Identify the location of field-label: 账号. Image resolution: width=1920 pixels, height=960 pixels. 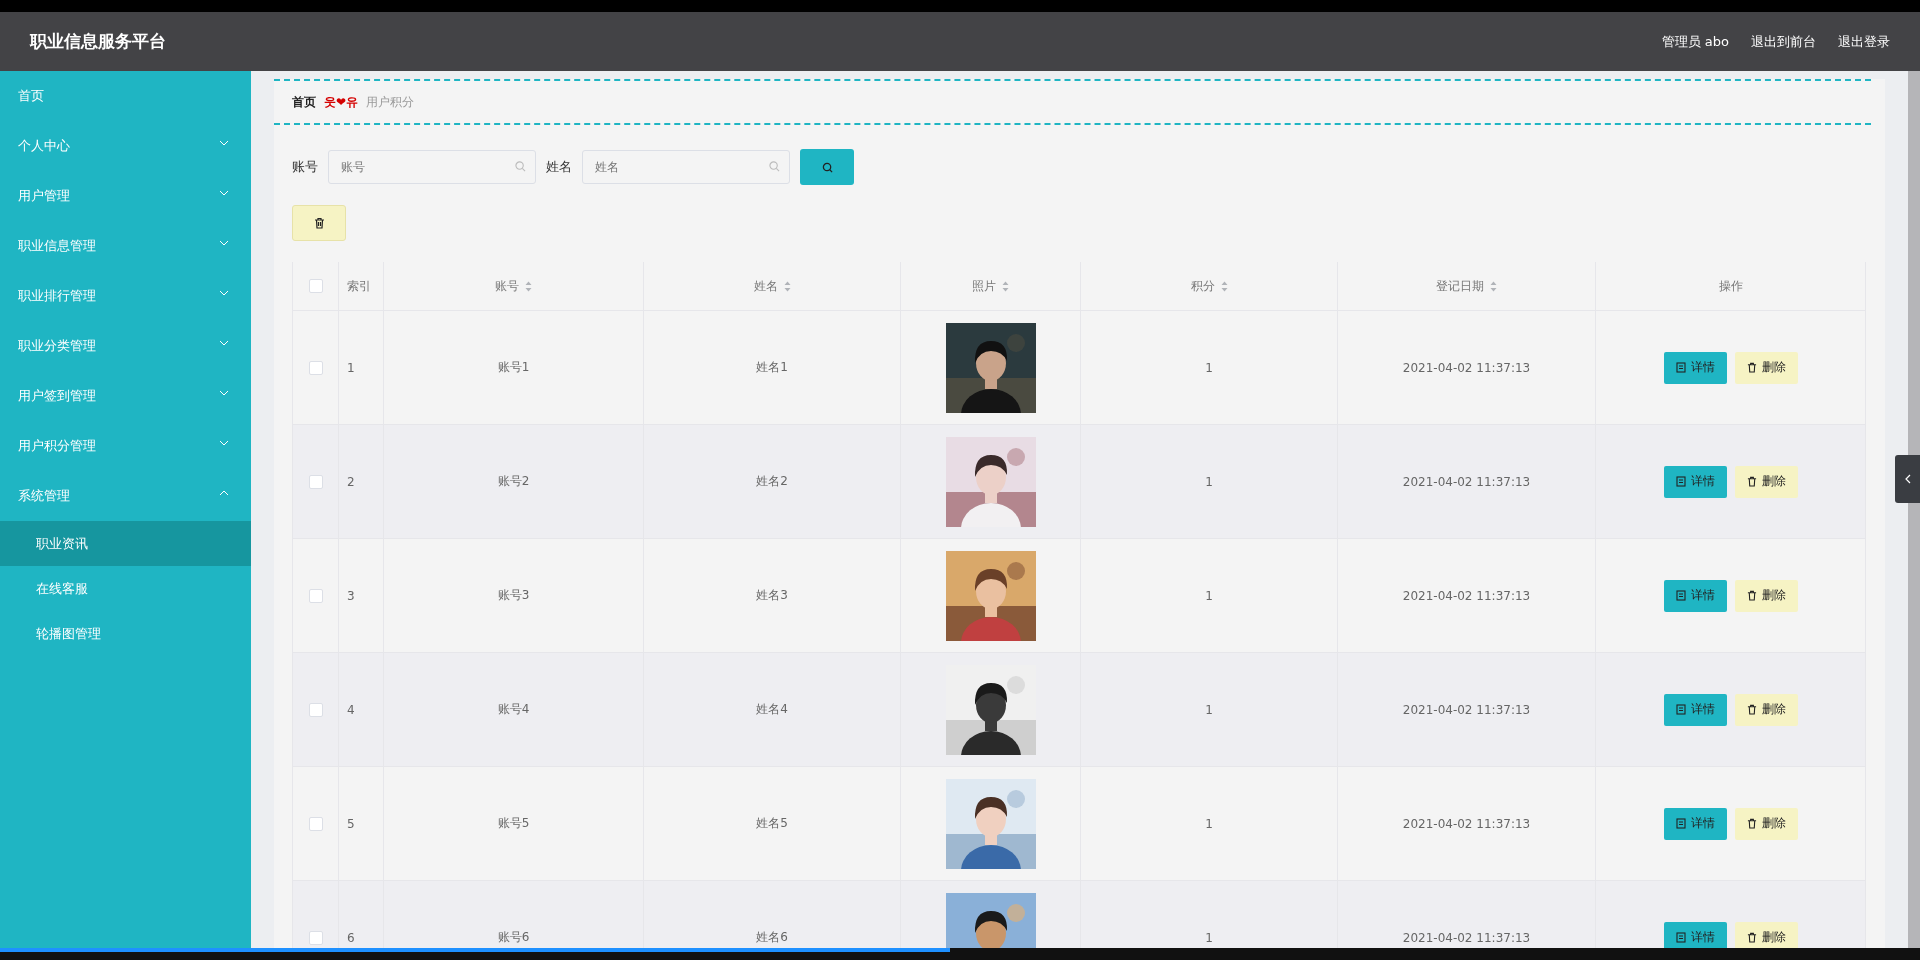
(305, 167).